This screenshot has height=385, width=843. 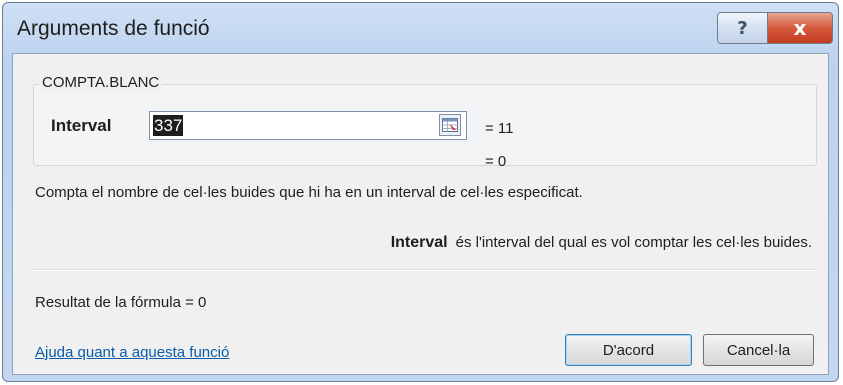 I want to click on parameter-name: Interval, so click(x=419, y=242).